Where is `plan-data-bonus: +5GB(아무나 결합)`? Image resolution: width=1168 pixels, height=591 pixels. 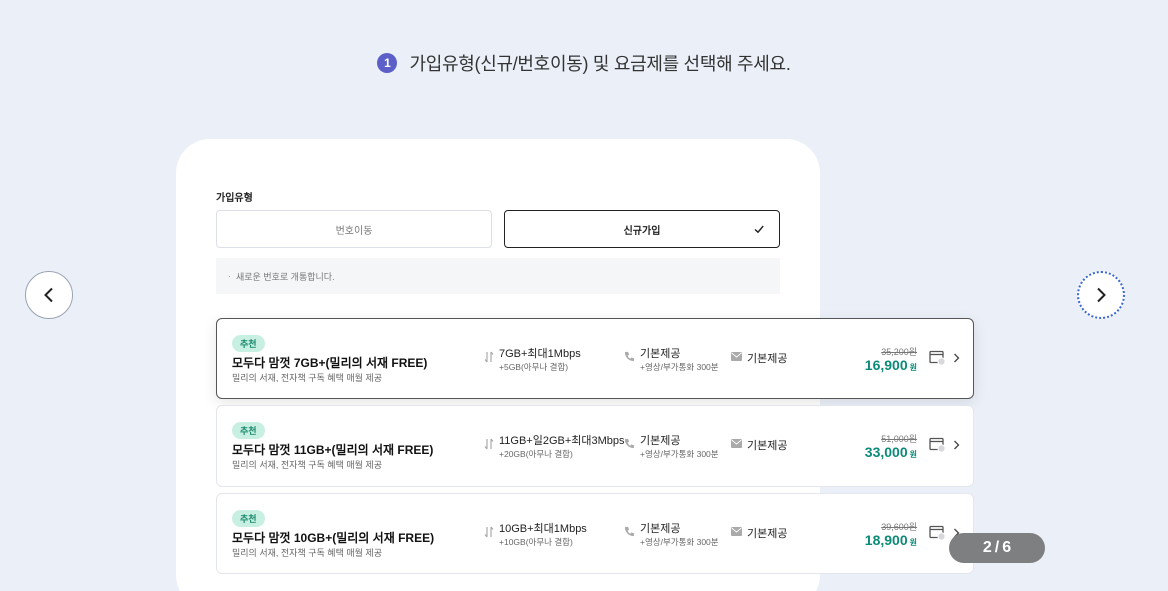 plan-data-bonus: +5GB(아무나 결합) is located at coordinates (534, 367).